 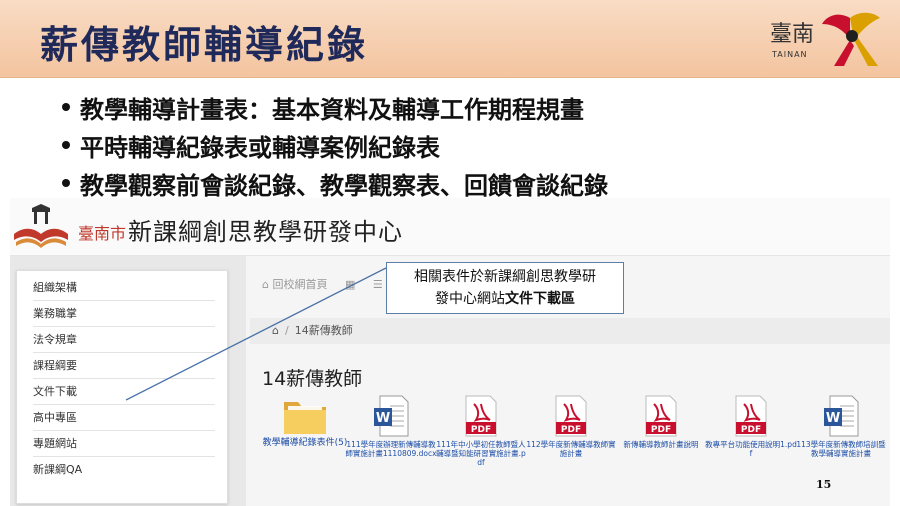 What do you see at coordinates (470, 299) in the screenshot?
I see `callout-line-2-prefix: 發中心網站` at bounding box center [470, 299].